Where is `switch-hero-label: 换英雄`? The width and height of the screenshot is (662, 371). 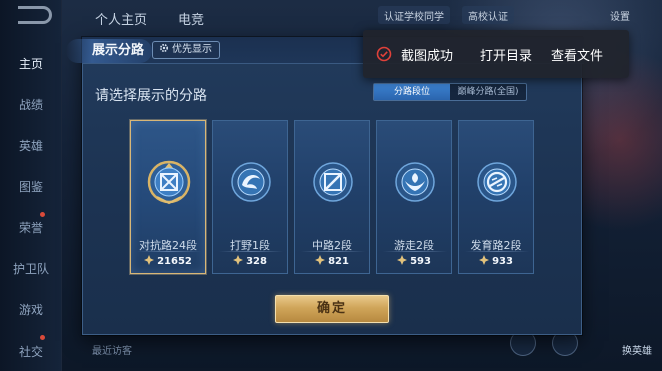
switch-hero-label: 换英雄 is located at coordinates (637, 349).